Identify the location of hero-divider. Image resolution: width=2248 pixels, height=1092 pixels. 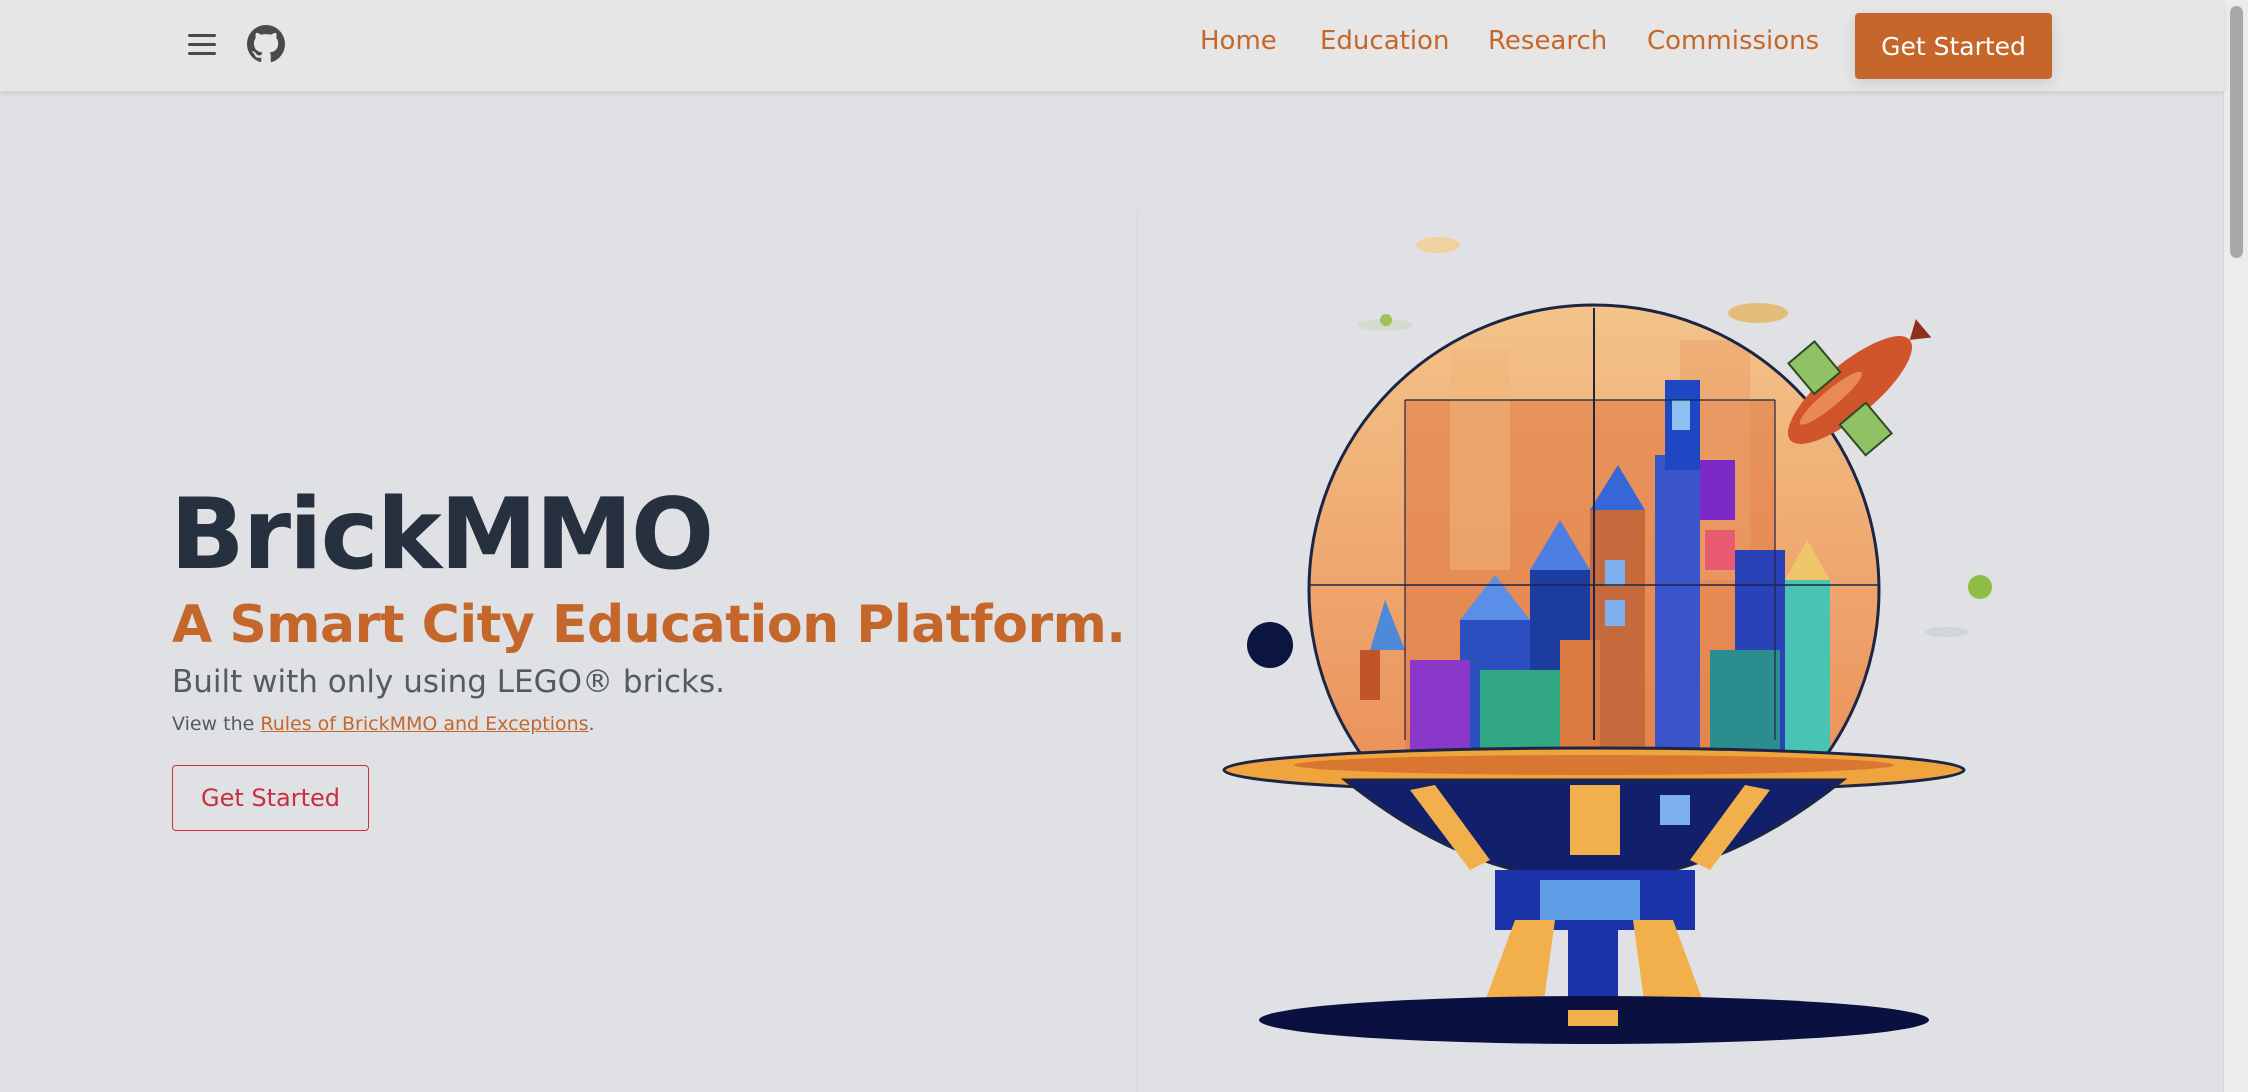
(1137, 651).